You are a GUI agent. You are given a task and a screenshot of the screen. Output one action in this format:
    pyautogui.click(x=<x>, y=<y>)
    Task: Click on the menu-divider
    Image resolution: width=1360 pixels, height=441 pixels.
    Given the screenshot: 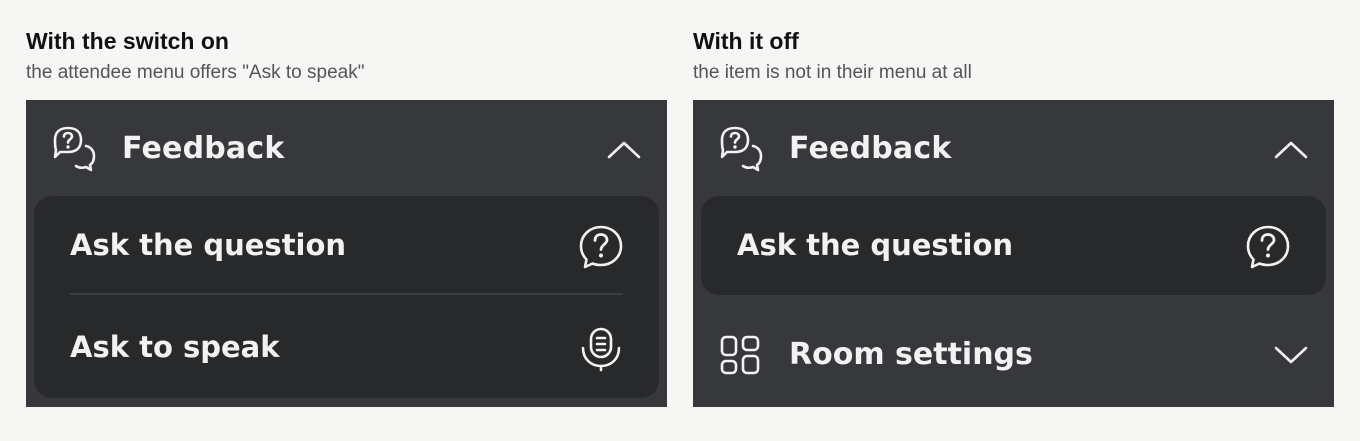 What is the action you would take?
    pyautogui.click(x=346, y=294)
    